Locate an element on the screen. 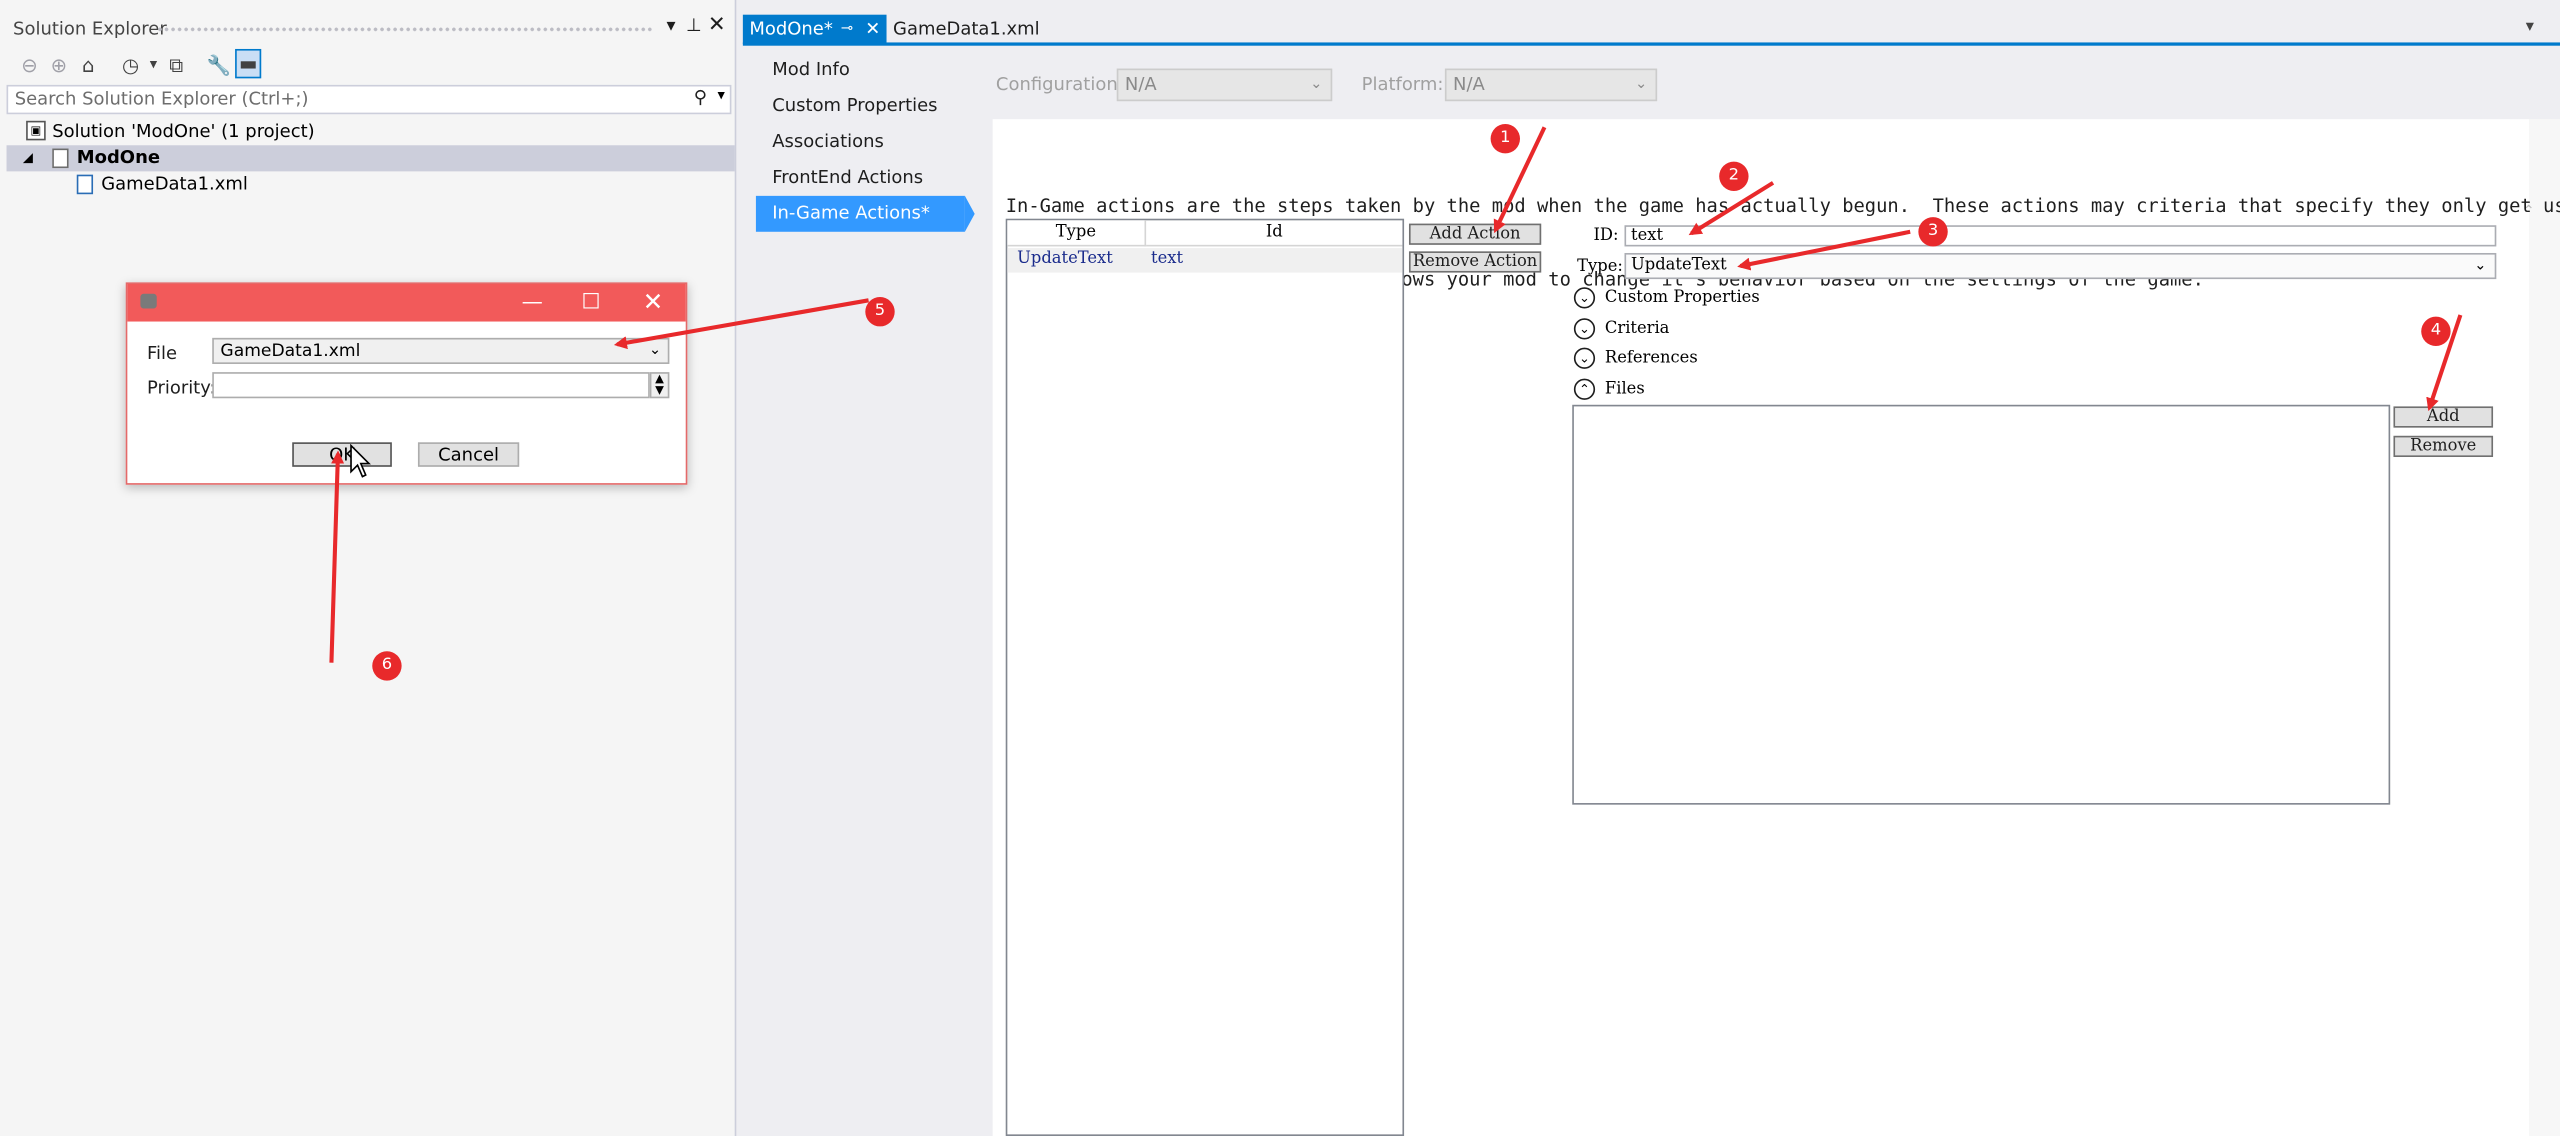 This screenshot has height=1136, width=2560. annotation-marker: 2 is located at coordinates (1734, 176).